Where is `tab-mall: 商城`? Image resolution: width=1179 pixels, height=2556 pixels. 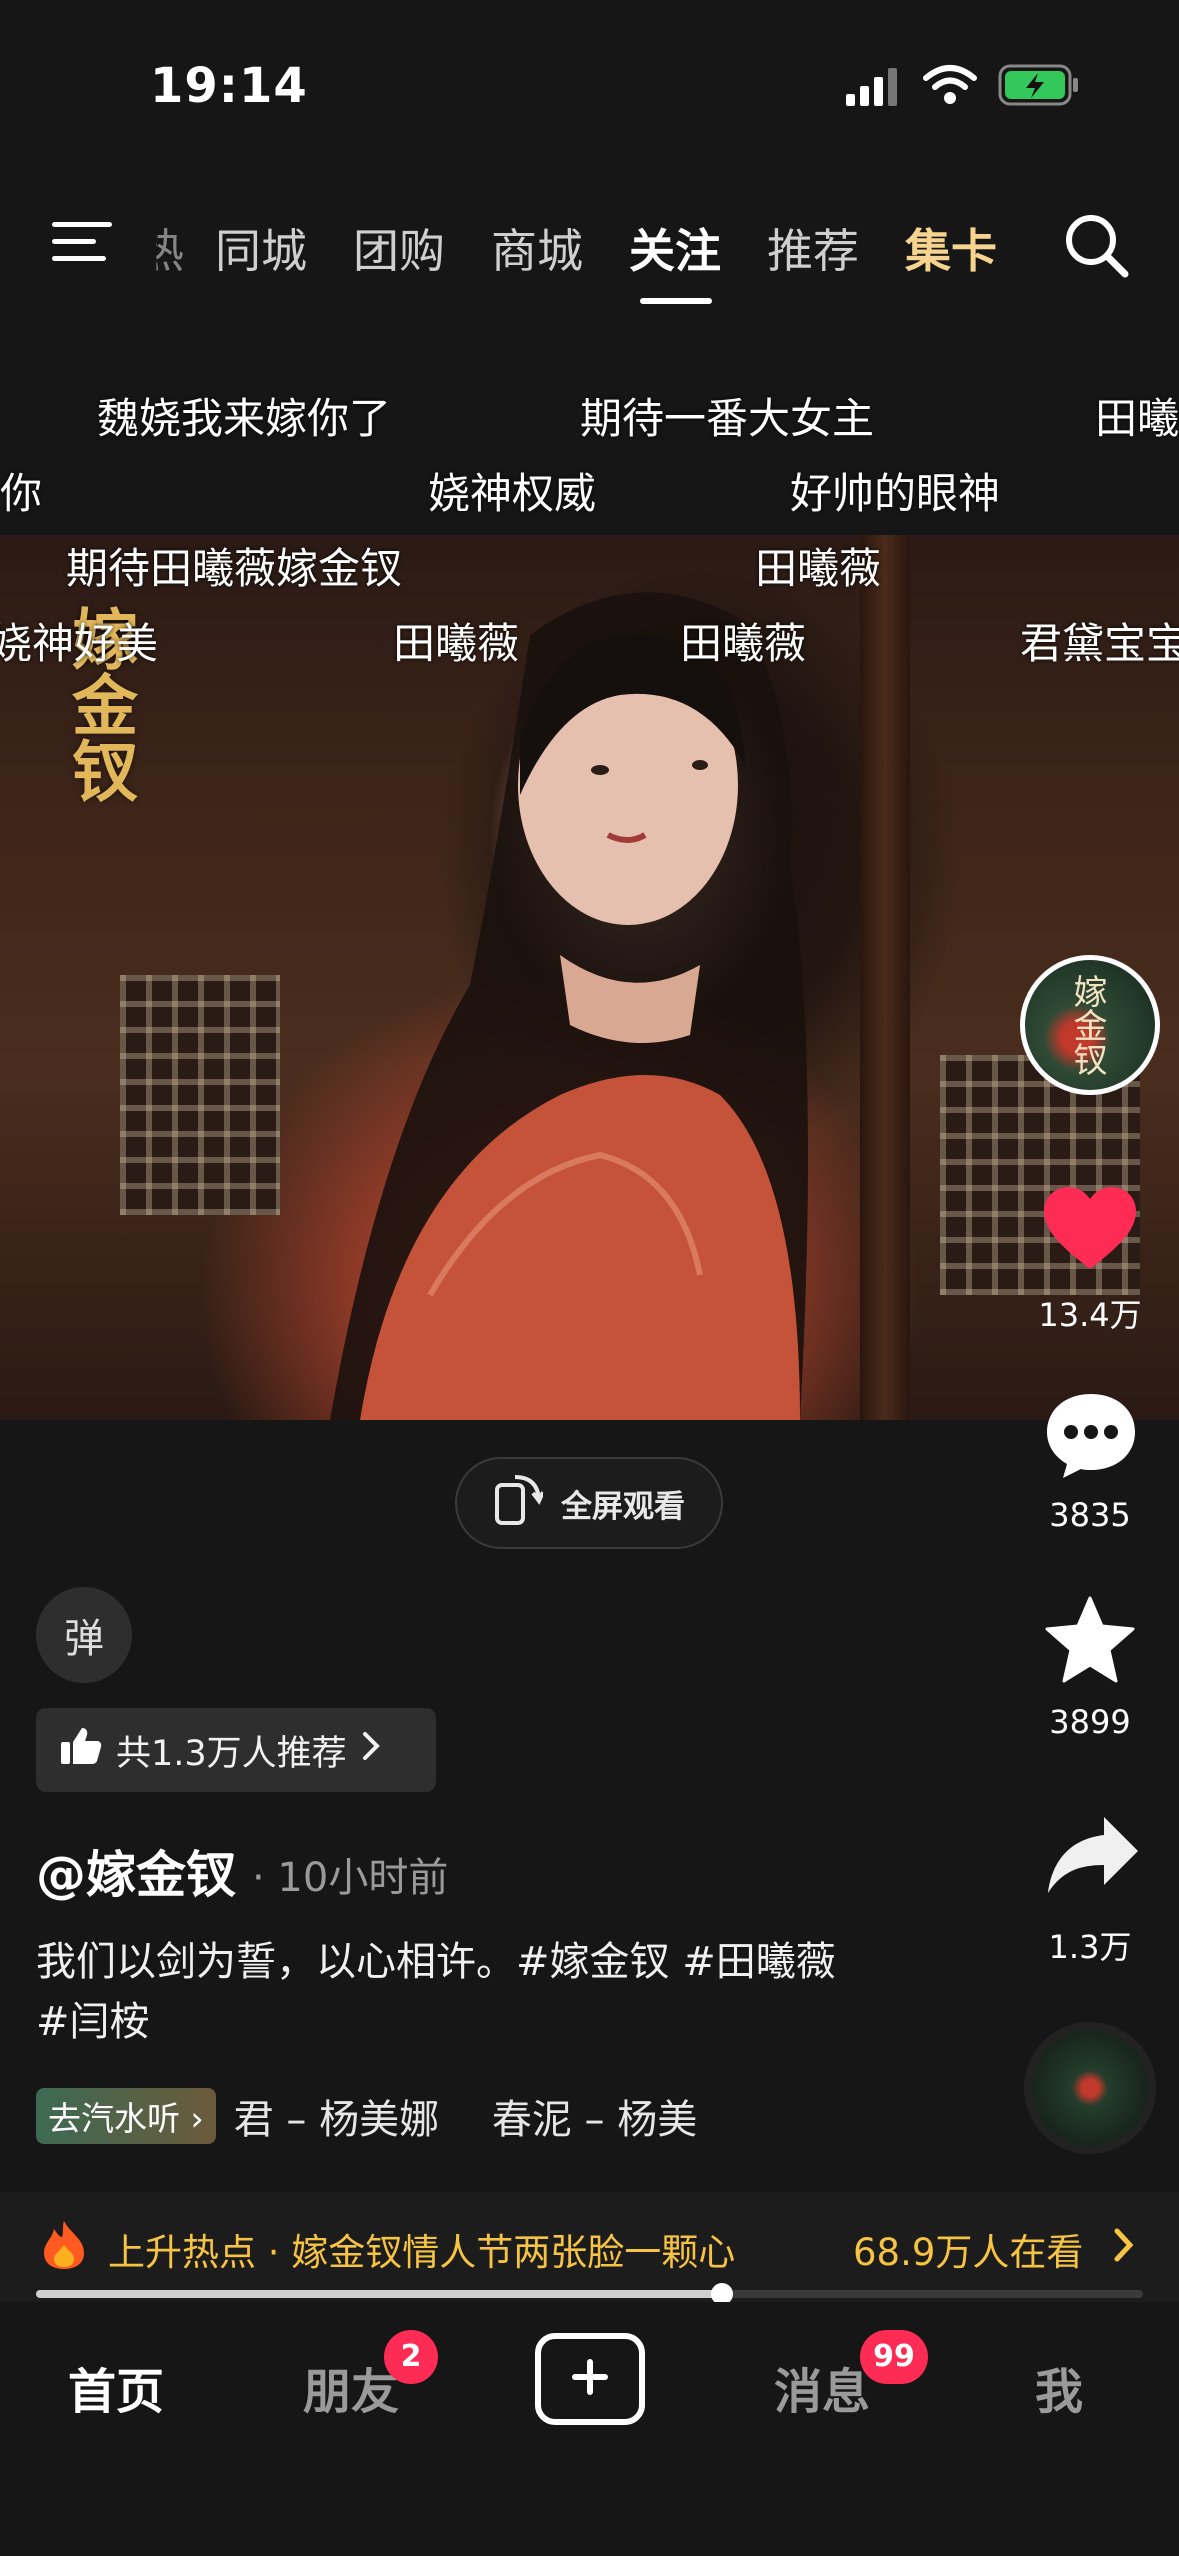 tab-mall: 商城 is located at coordinates (537, 248).